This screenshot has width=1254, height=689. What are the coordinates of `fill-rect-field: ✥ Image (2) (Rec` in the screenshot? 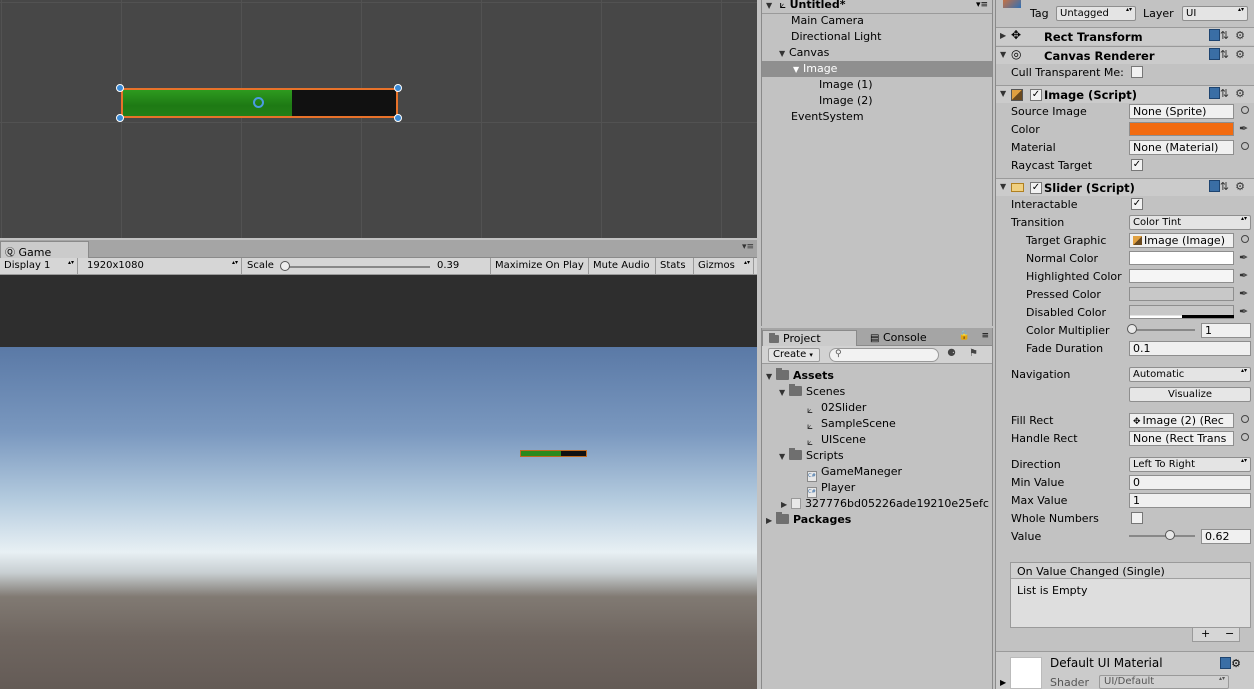 It's located at (1181, 420).